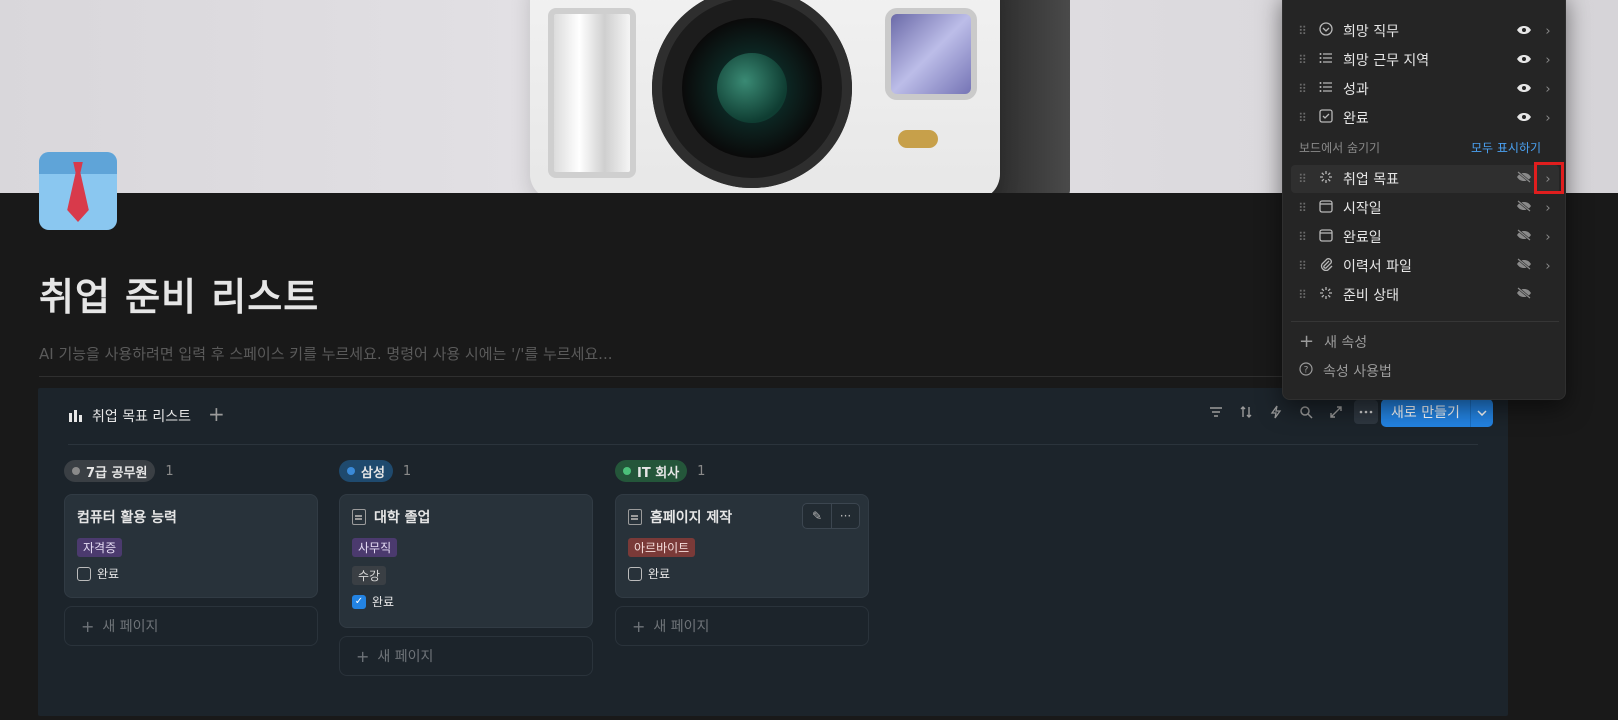 This screenshot has width=1618, height=720. I want to click on view-name: 취업 목표 리스트, so click(142, 417).